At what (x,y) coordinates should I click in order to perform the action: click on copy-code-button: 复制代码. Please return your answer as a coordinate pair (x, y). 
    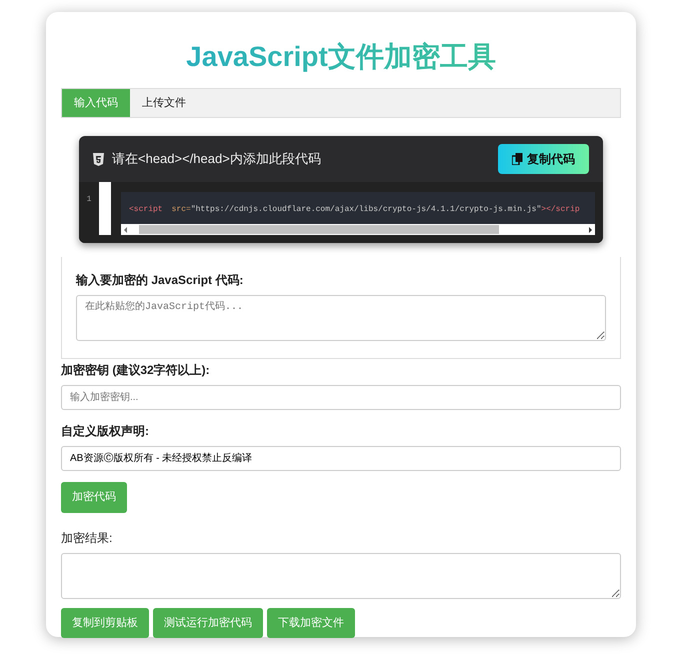
    Looking at the image, I should click on (543, 159).